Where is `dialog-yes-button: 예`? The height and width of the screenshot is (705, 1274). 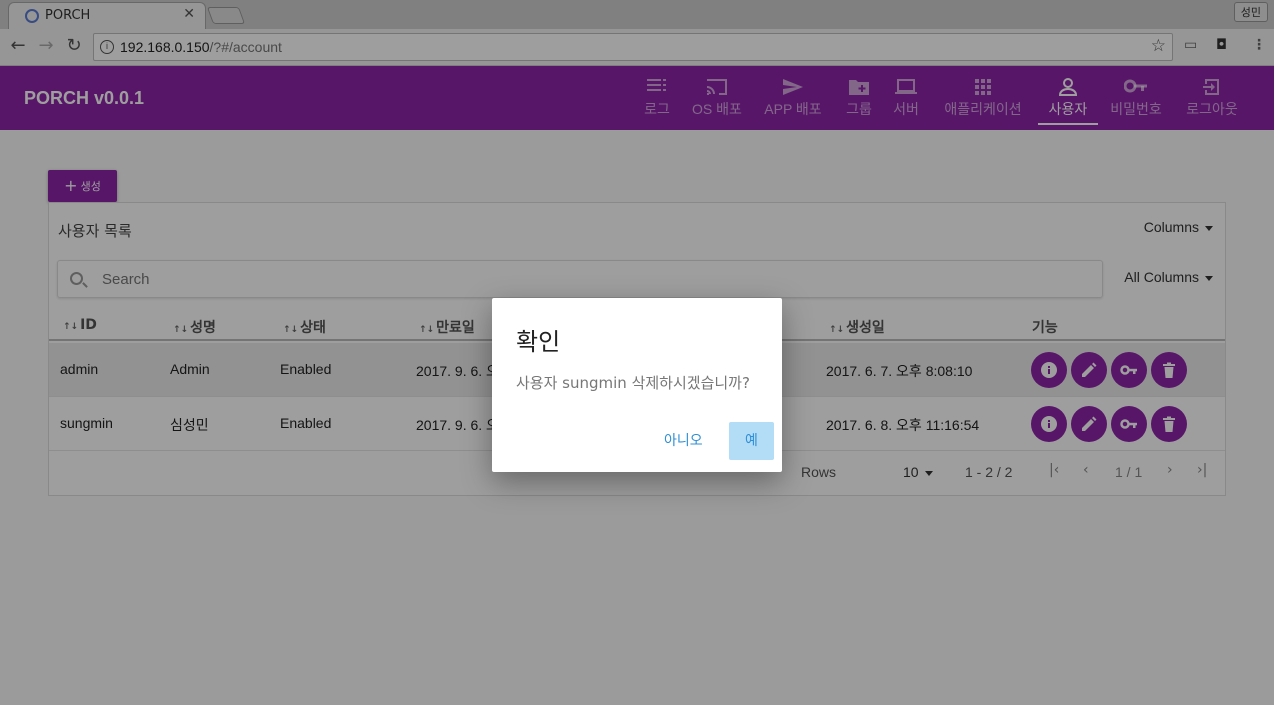 dialog-yes-button: 예 is located at coordinates (751, 441).